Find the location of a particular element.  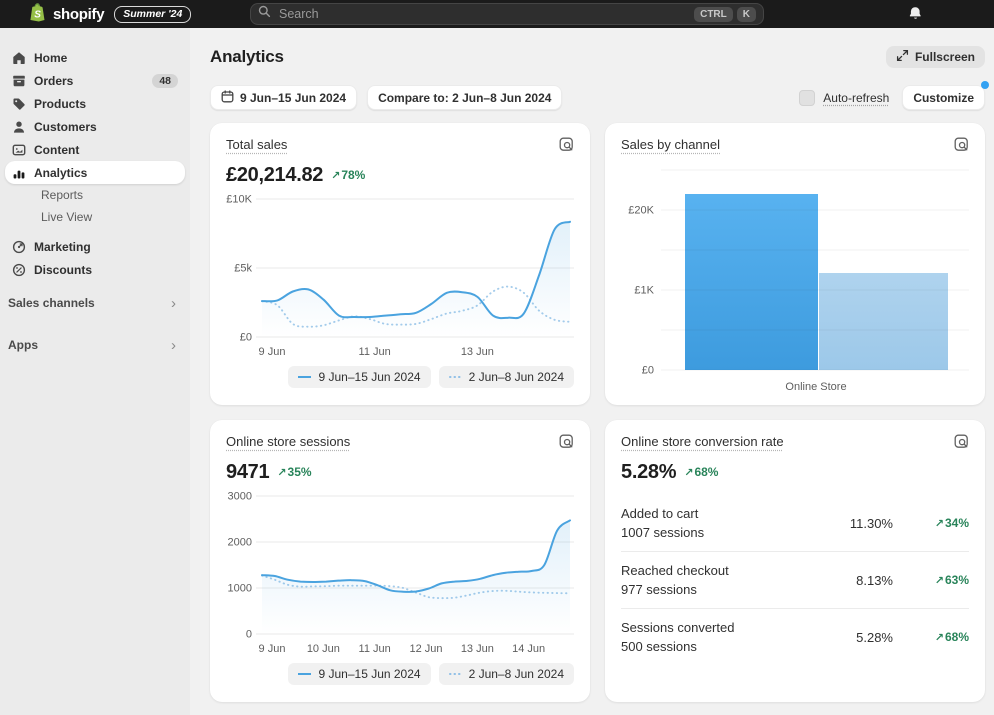

sidebar-item-label: Marketing is located at coordinates (62, 246).